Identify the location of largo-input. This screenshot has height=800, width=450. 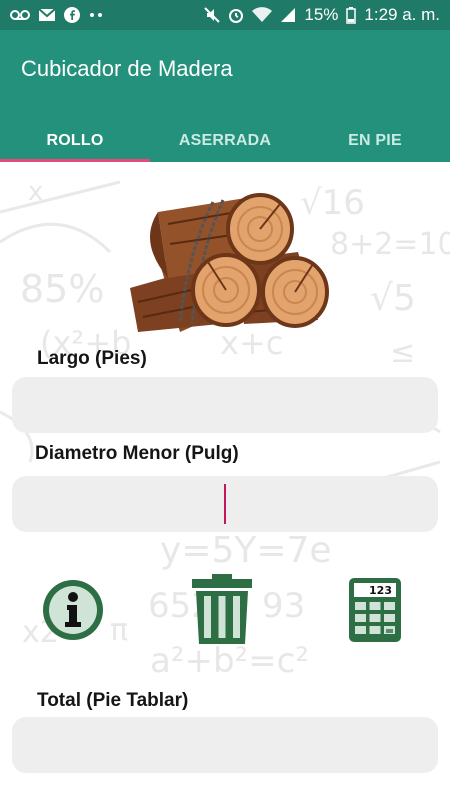
(225, 405).